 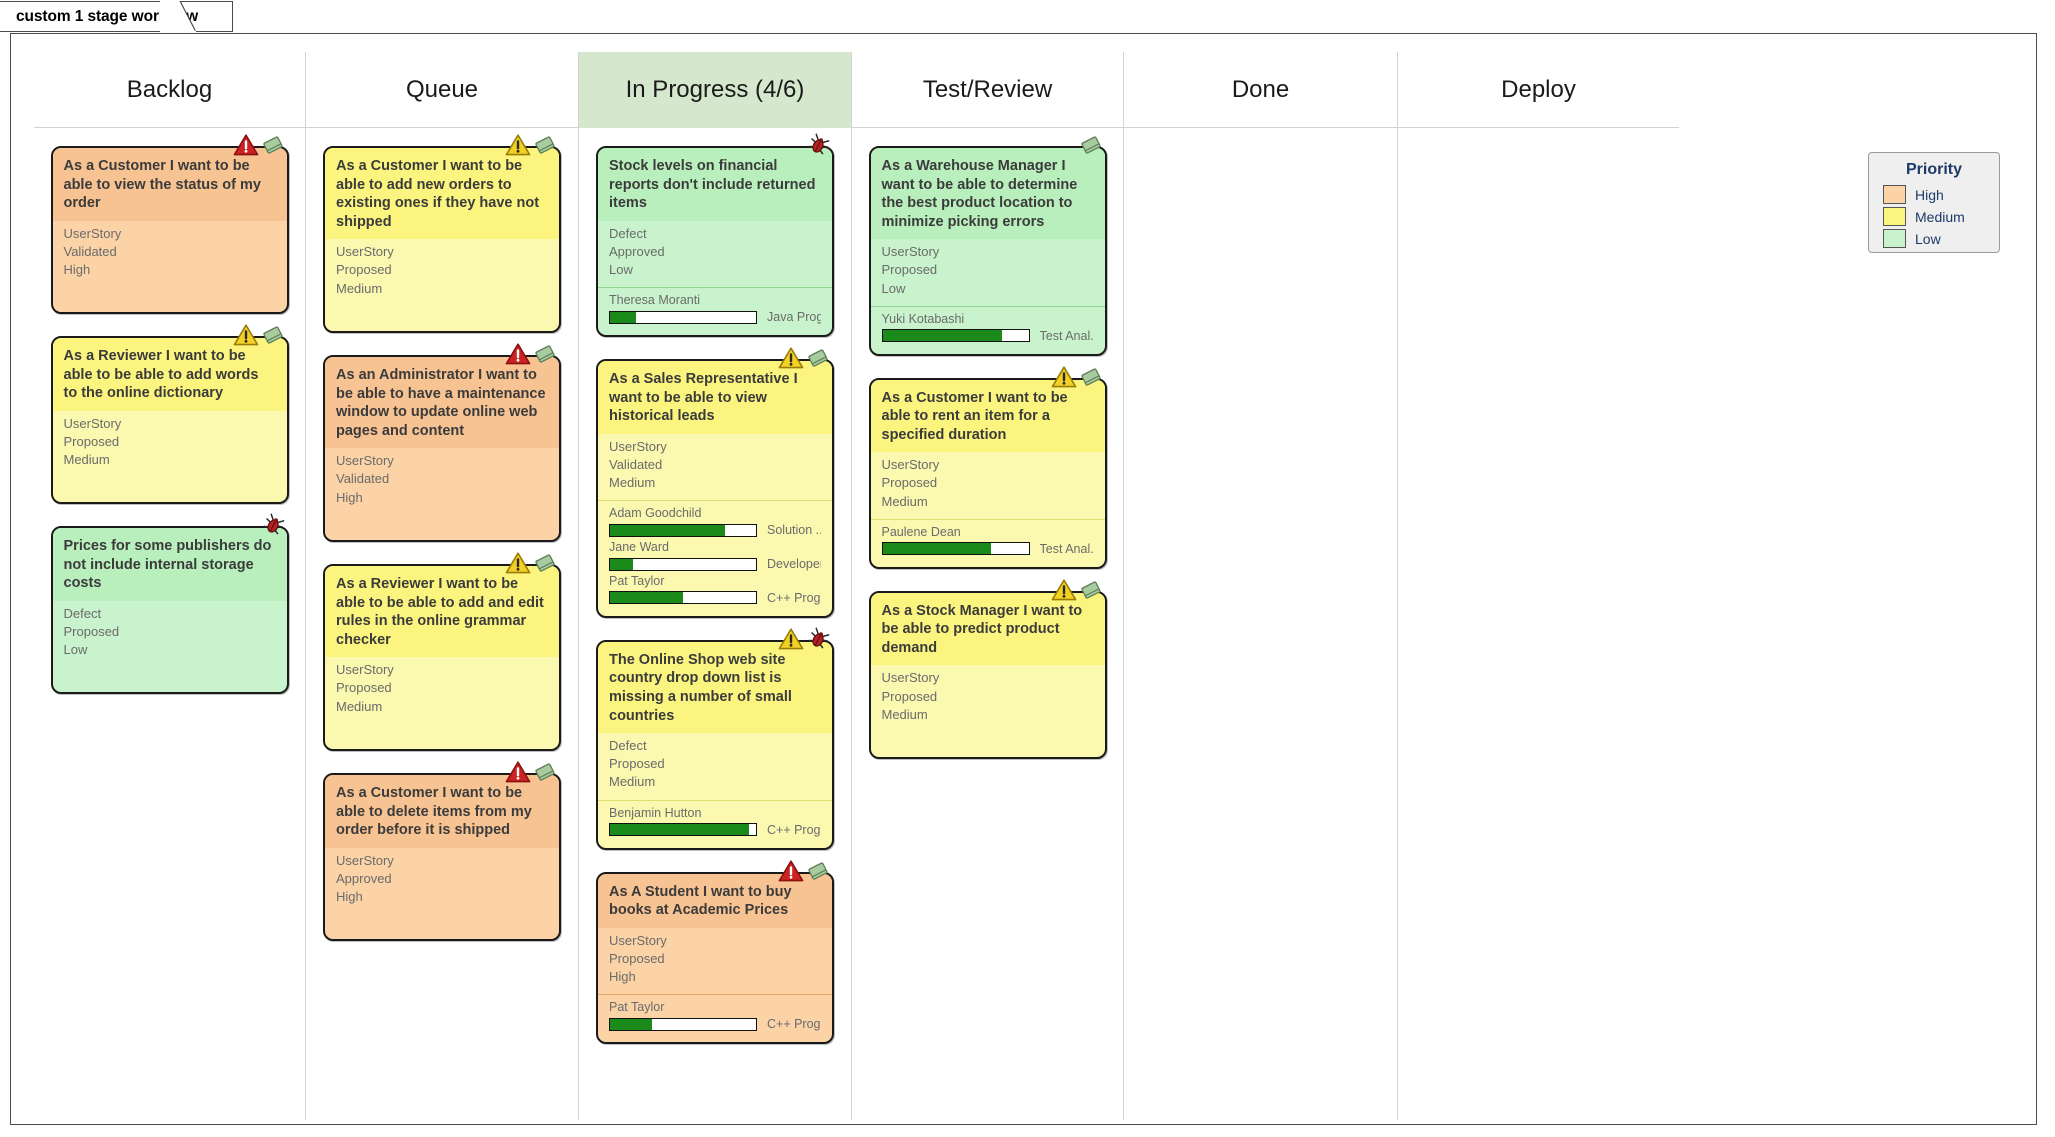 I want to click on card-type: Defect, so click(x=82, y=613).